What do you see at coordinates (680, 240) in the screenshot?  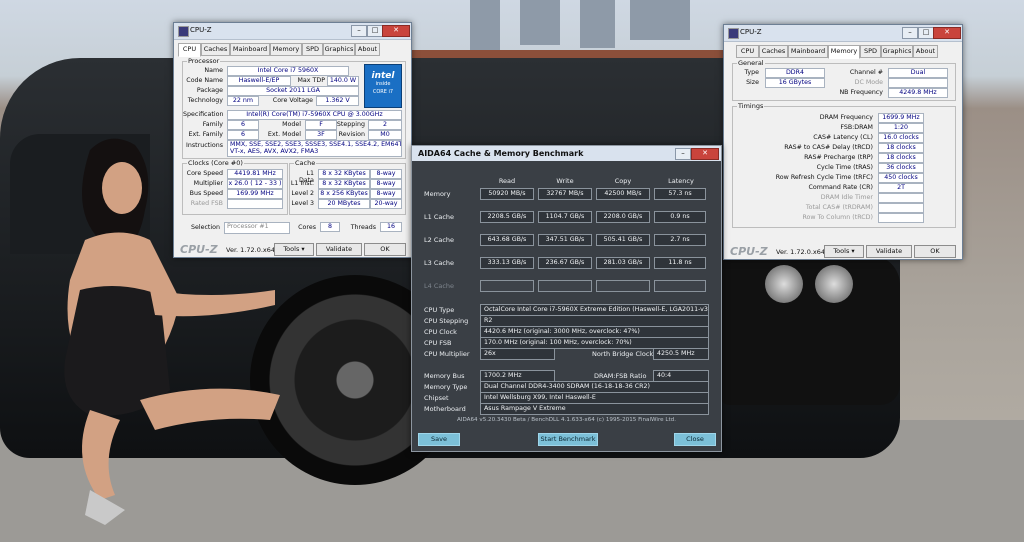 I see `benchmark-latency-value: 2.7 ns` at bounding box center [680, 240].